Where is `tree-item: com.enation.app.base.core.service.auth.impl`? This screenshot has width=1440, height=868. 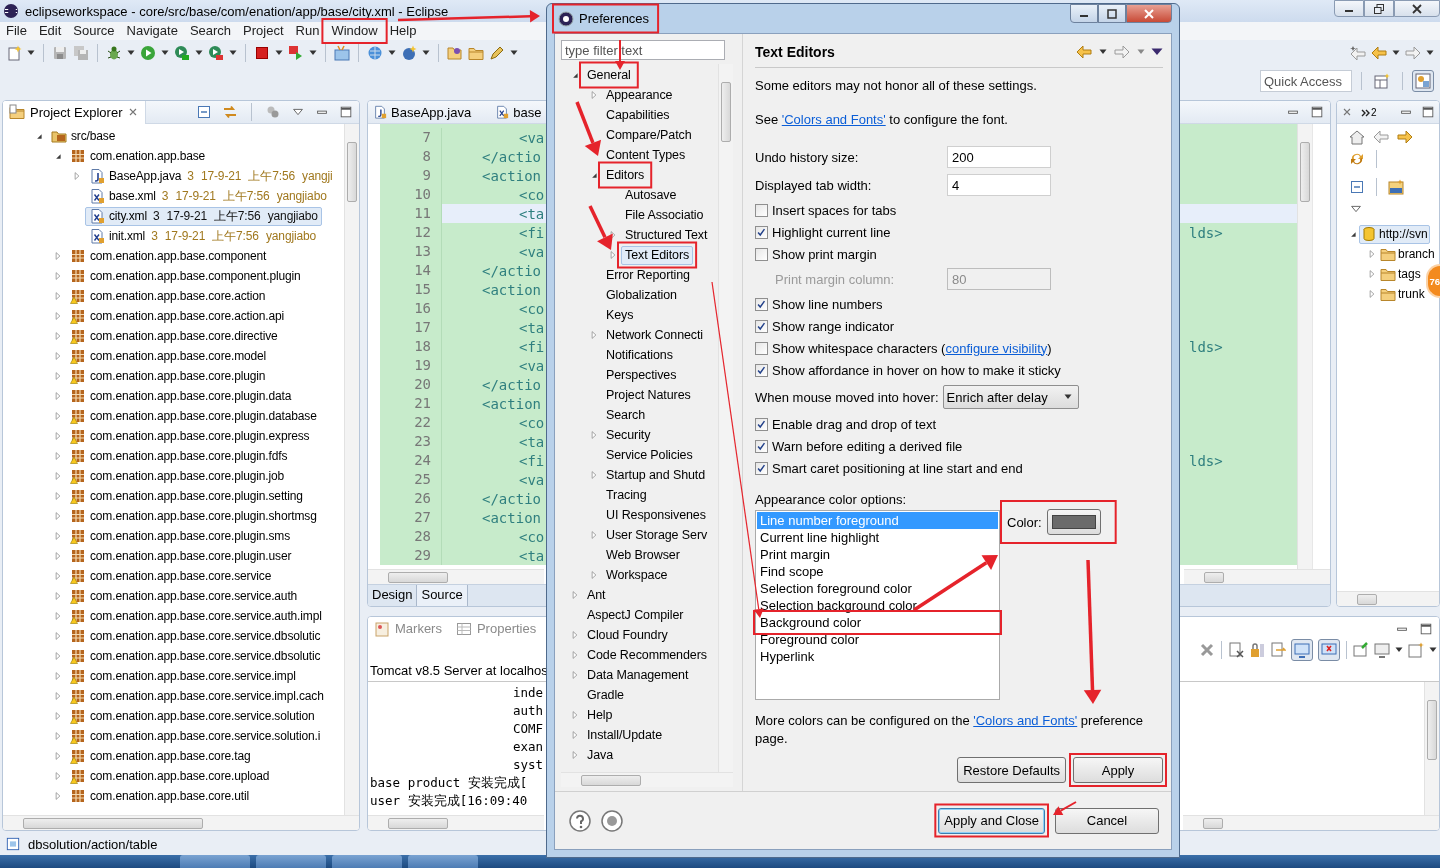 tree-item: com.enation.app.base.core.service.auth.impl is located at coordinates (196, 616).